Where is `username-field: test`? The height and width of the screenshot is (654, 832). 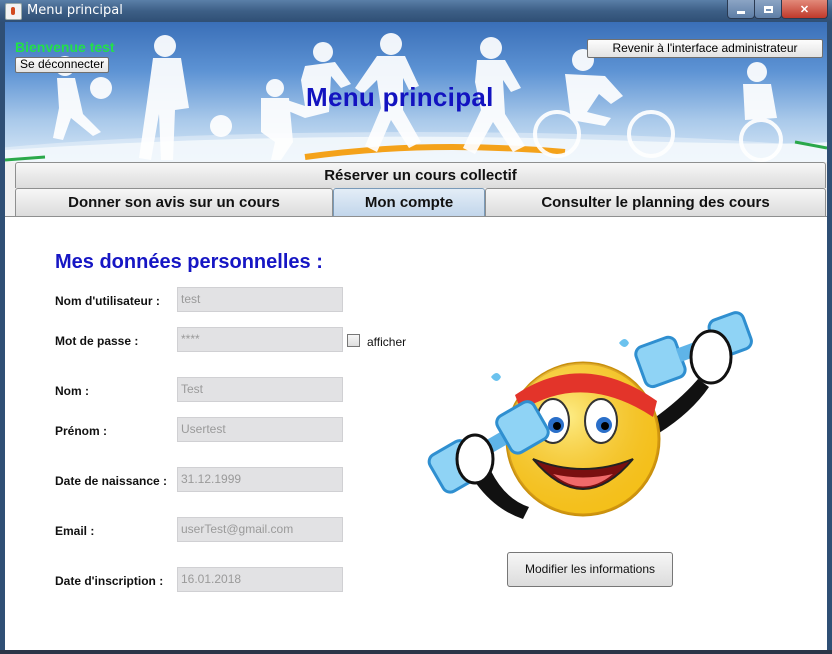
username-field: test is located at coordinates (260, 299).